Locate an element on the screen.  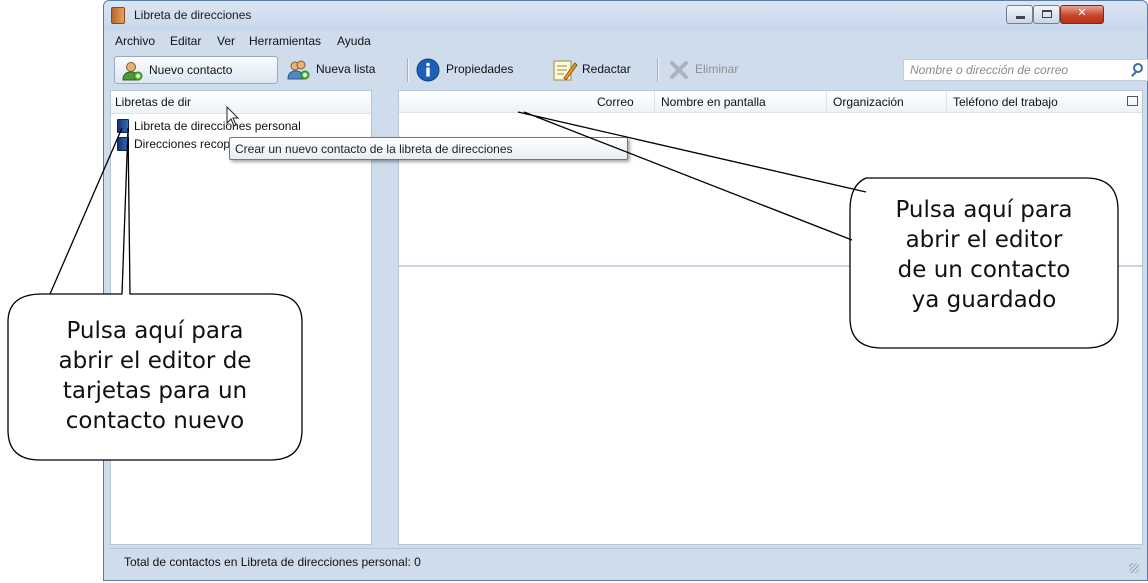
callout-line: contacto nuevo is located at coordinates (155, 421).